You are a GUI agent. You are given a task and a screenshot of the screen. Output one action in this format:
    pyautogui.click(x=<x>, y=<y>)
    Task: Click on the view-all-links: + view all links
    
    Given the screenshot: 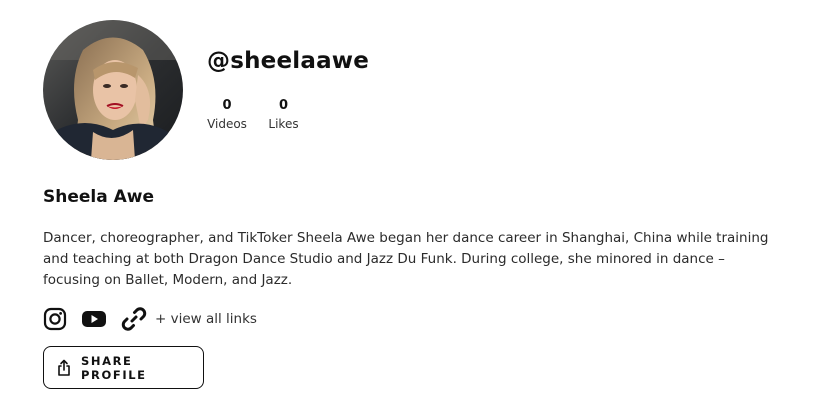 What is the action you would take?
    pyautogui.click(x=206, y=319)
    